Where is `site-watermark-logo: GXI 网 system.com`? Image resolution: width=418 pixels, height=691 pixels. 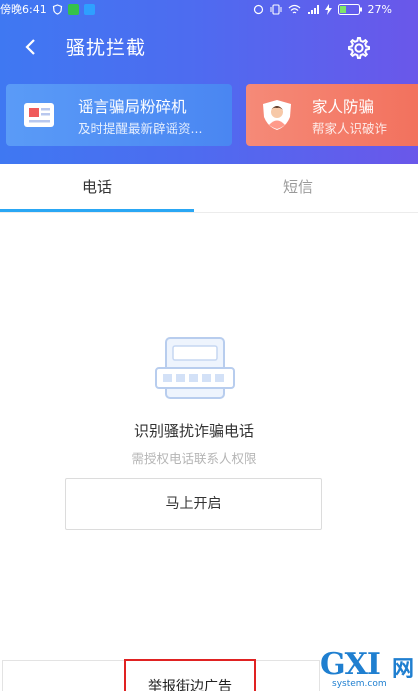 site-watermark-logo: GXI 网 system.com is located at coordinates (368, 669).